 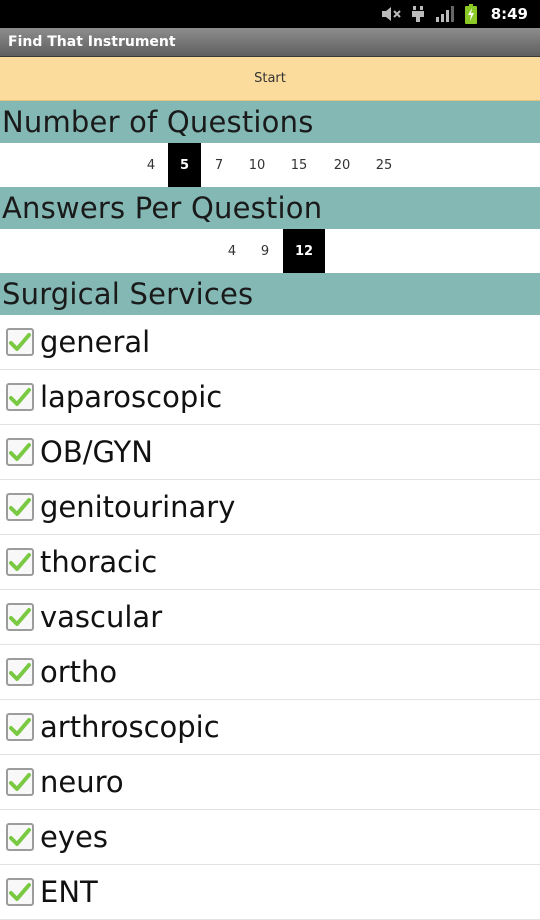 What do you see at coordinates (82, 782) in the screenshot?
I see `service-label: neuro` at bounding box center [82, 782].